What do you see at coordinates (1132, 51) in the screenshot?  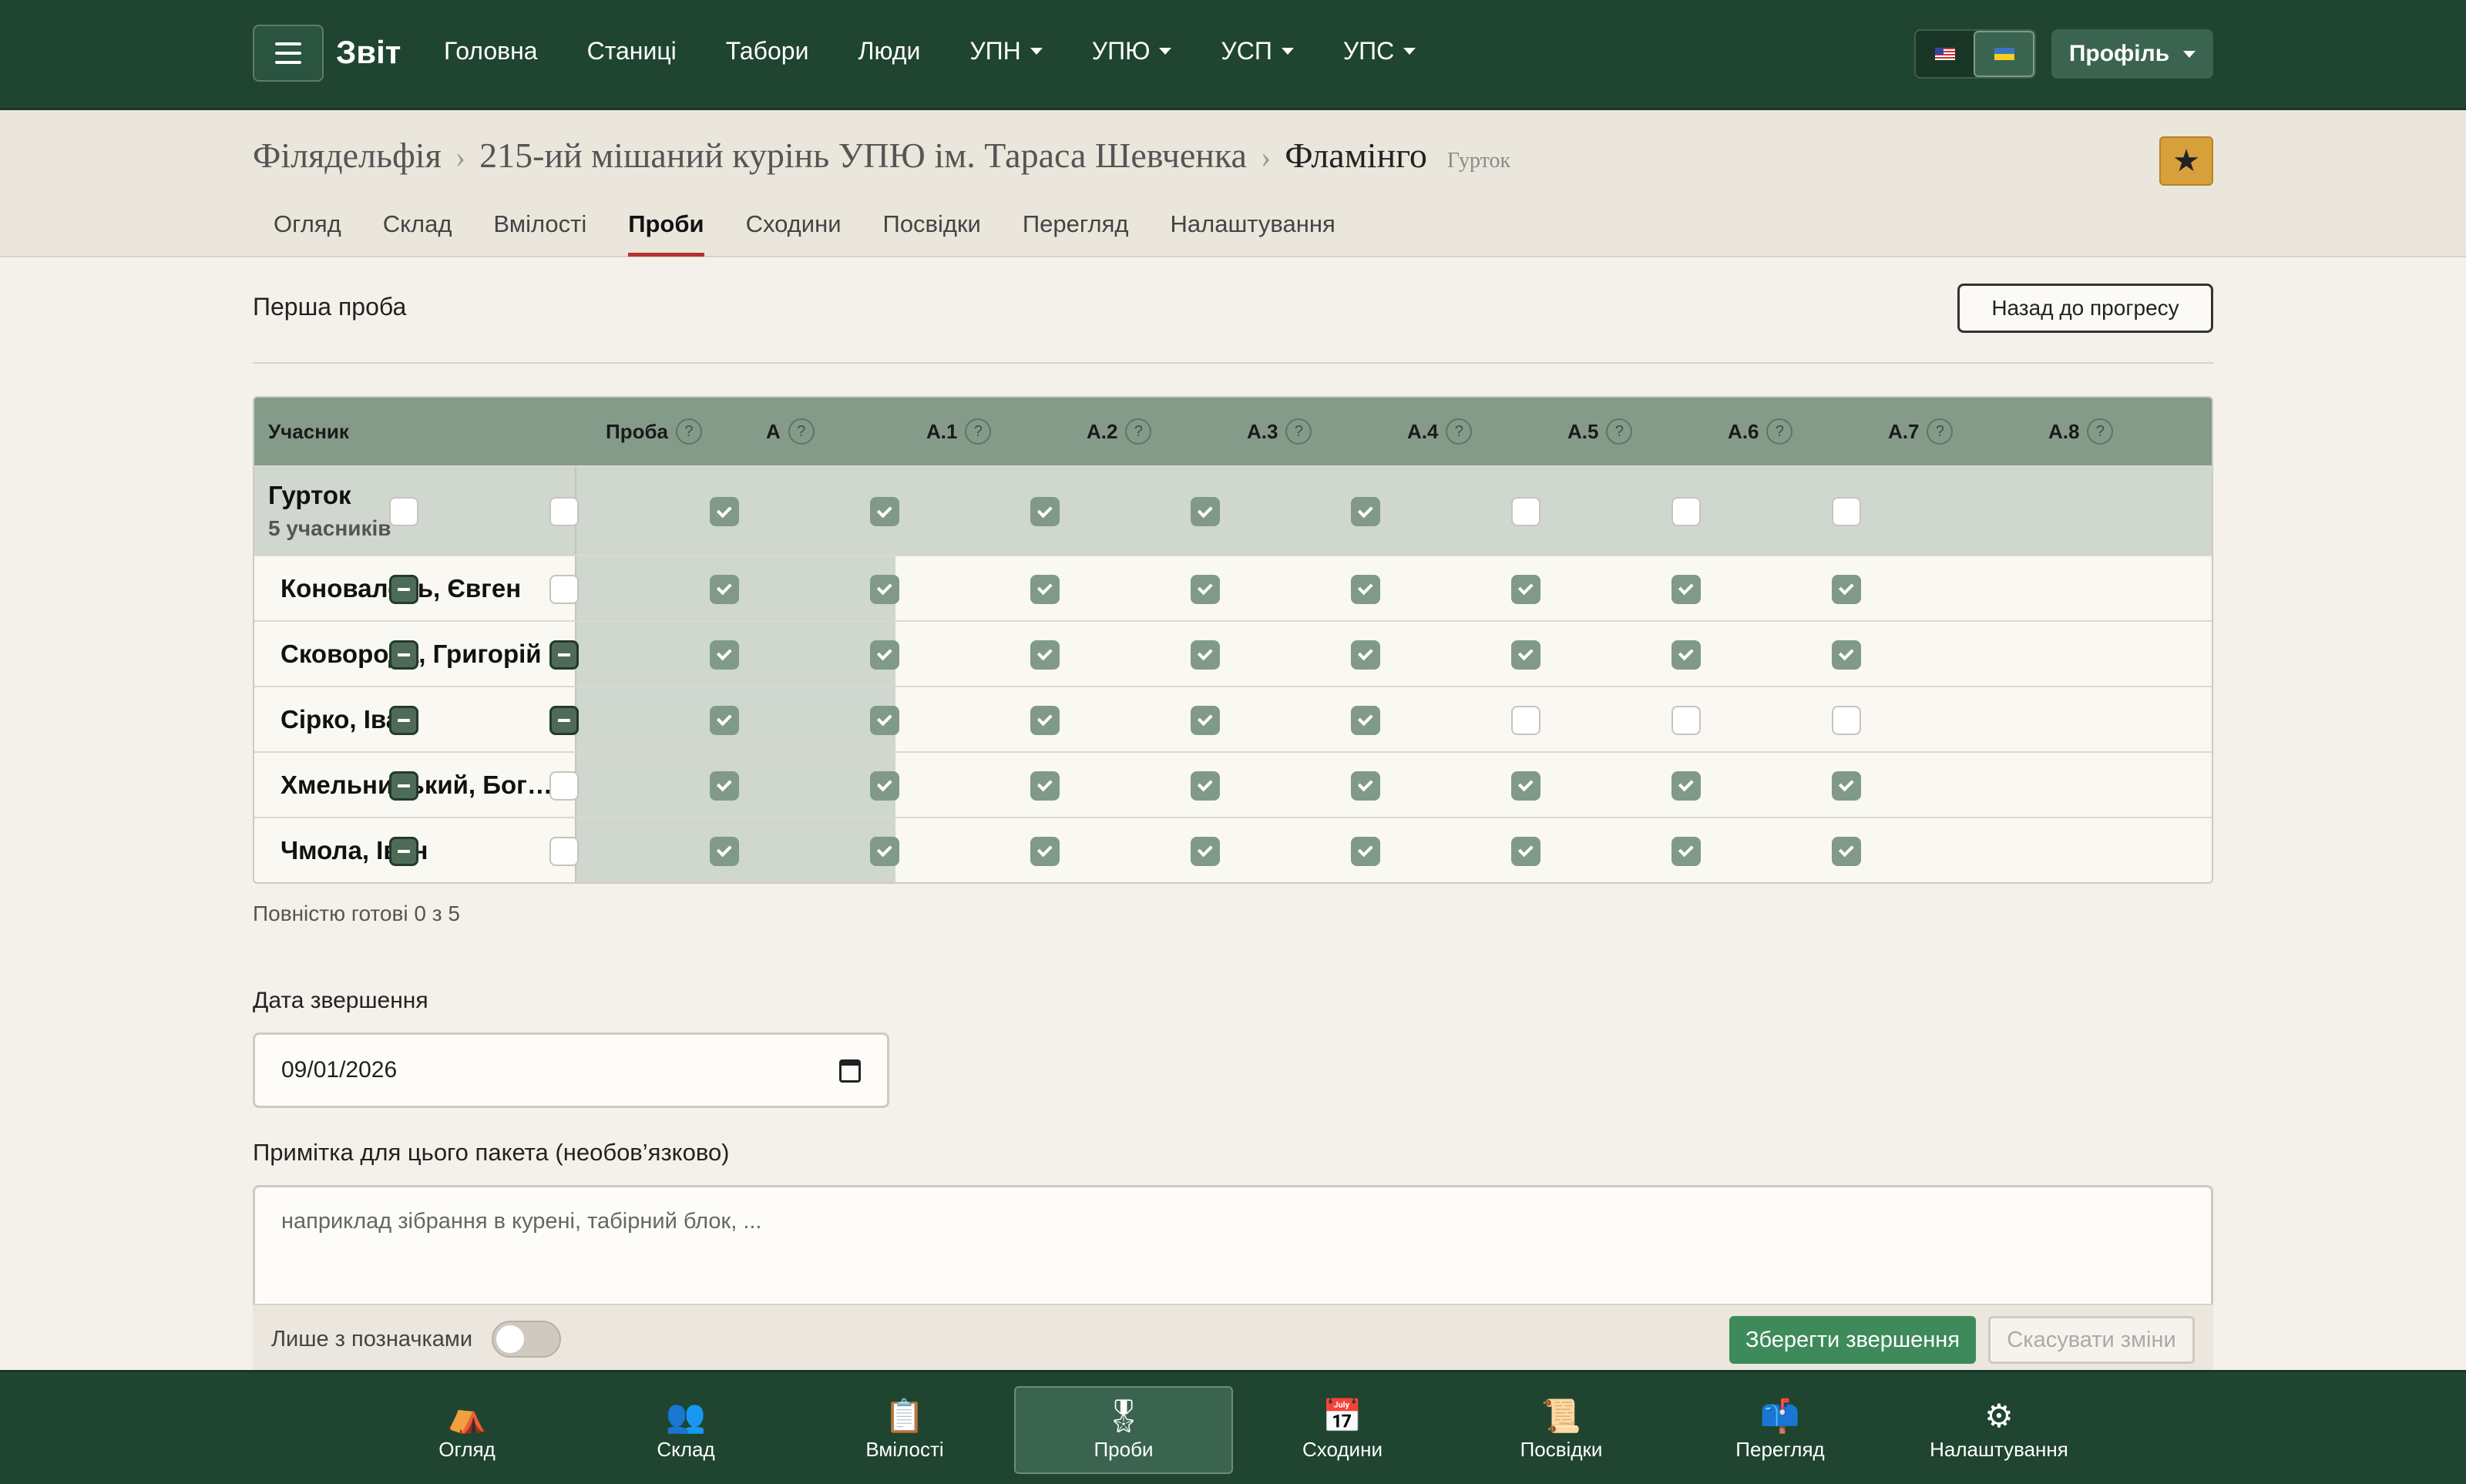 I see `nav-link-5: УПЮ` at bounding box center [1132, 51].